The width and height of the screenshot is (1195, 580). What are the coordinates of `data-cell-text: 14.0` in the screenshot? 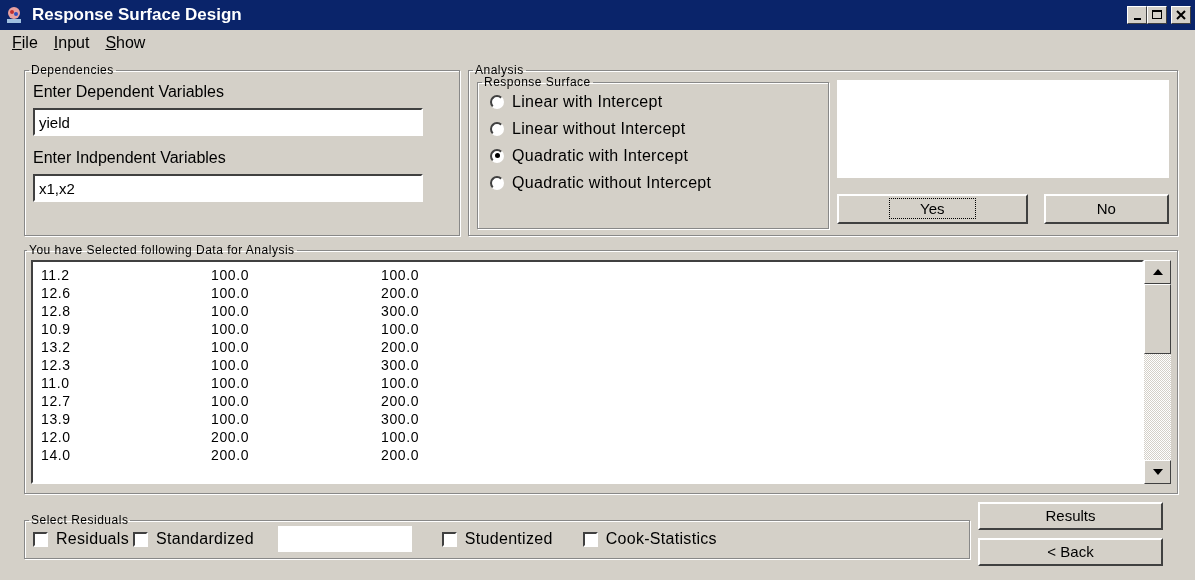 It's located at (56, 455).